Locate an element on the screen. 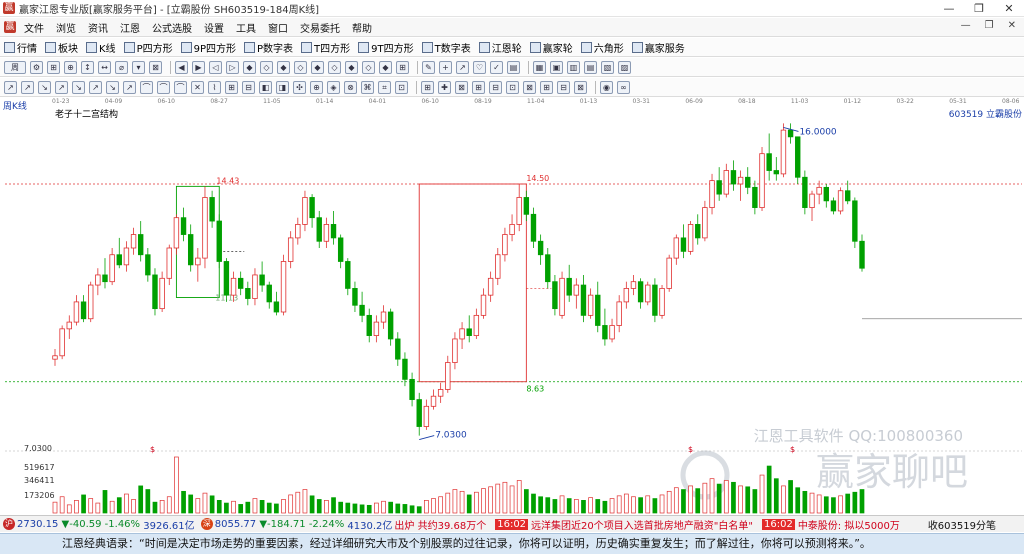 The height and width of the screenshot is (554, 1024). menu-formula-picker: 公式选股 is located at coordinates (172, 27).